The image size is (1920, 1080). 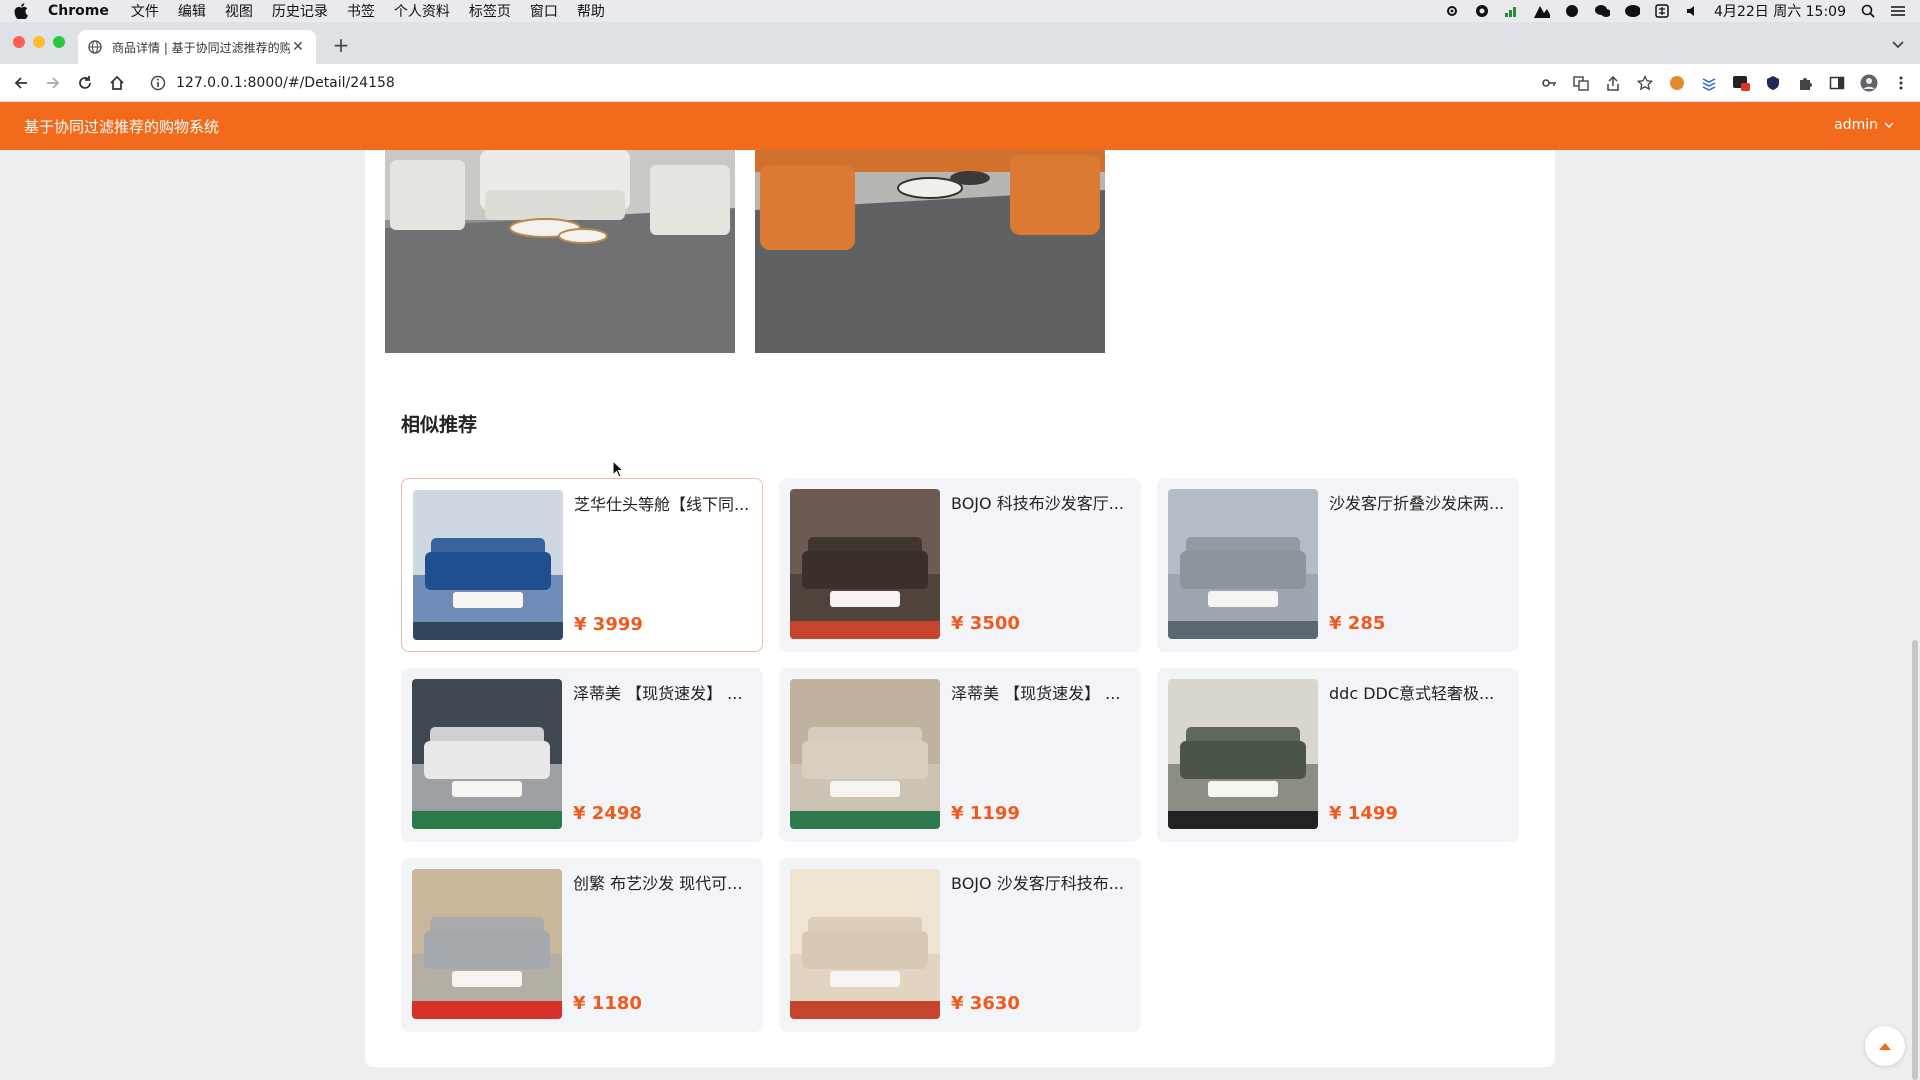 I want to click on menu-view: 视图, so click(x=239, y=11).